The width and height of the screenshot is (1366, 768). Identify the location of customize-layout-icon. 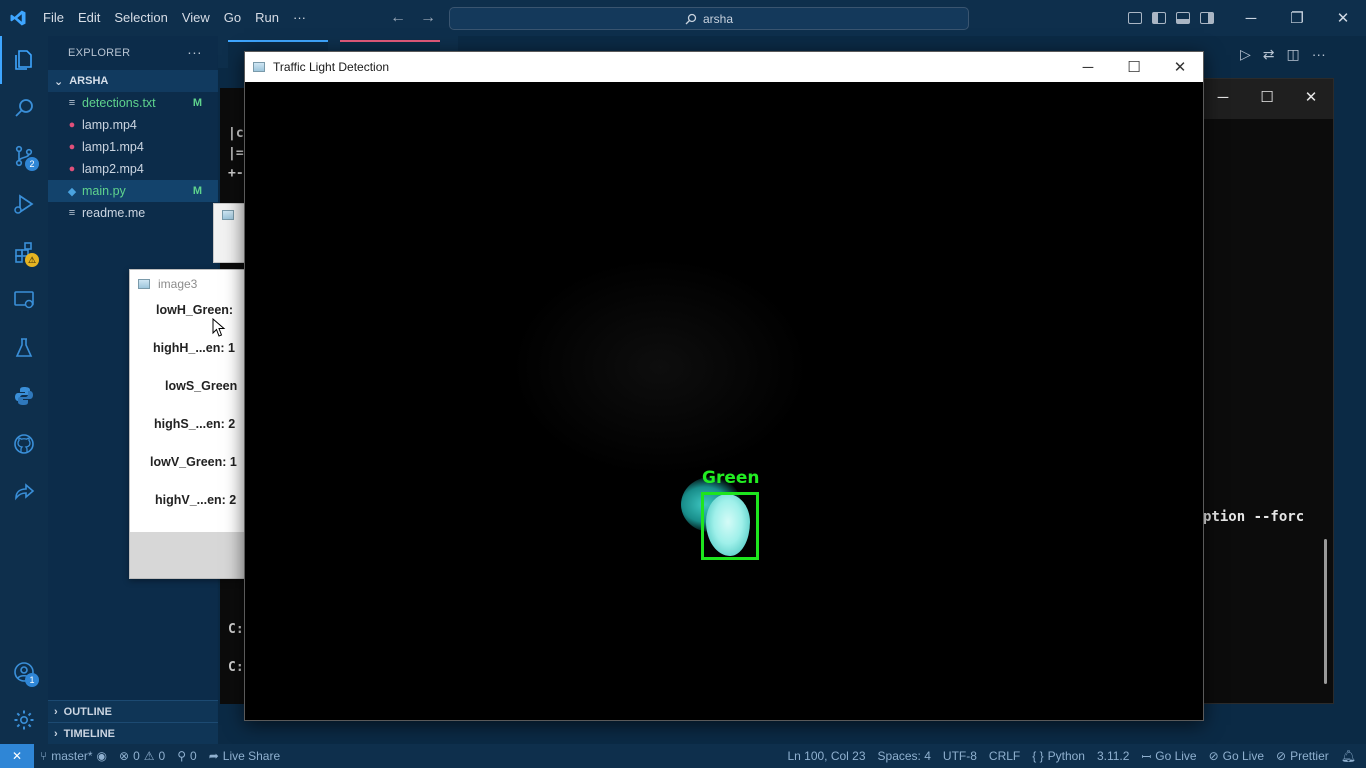
(1135, 18).